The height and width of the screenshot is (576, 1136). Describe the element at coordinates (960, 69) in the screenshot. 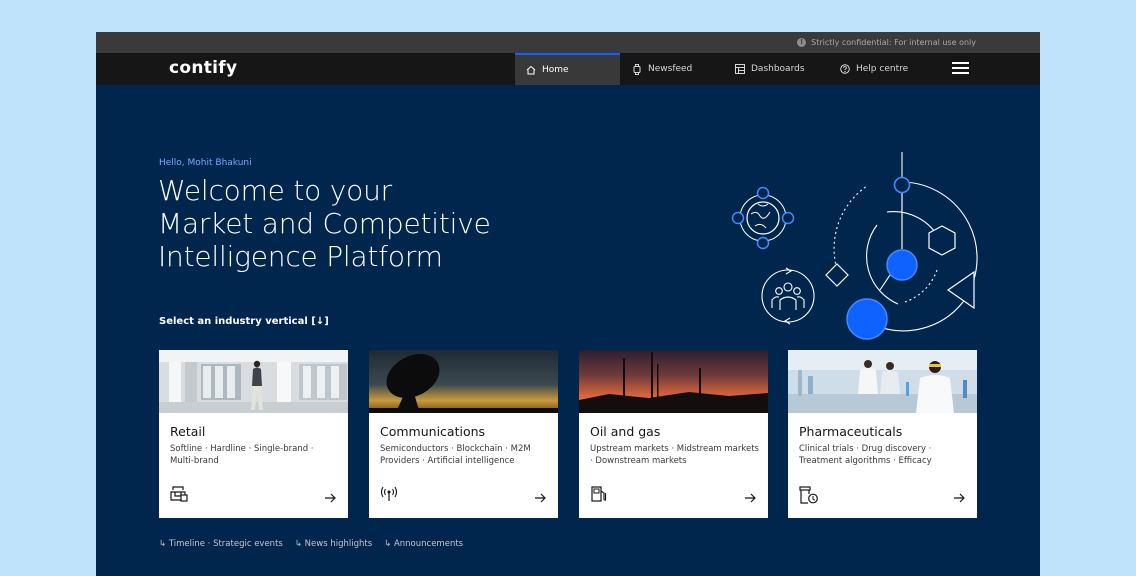

I see `hamburger-menu-icon` at that location.